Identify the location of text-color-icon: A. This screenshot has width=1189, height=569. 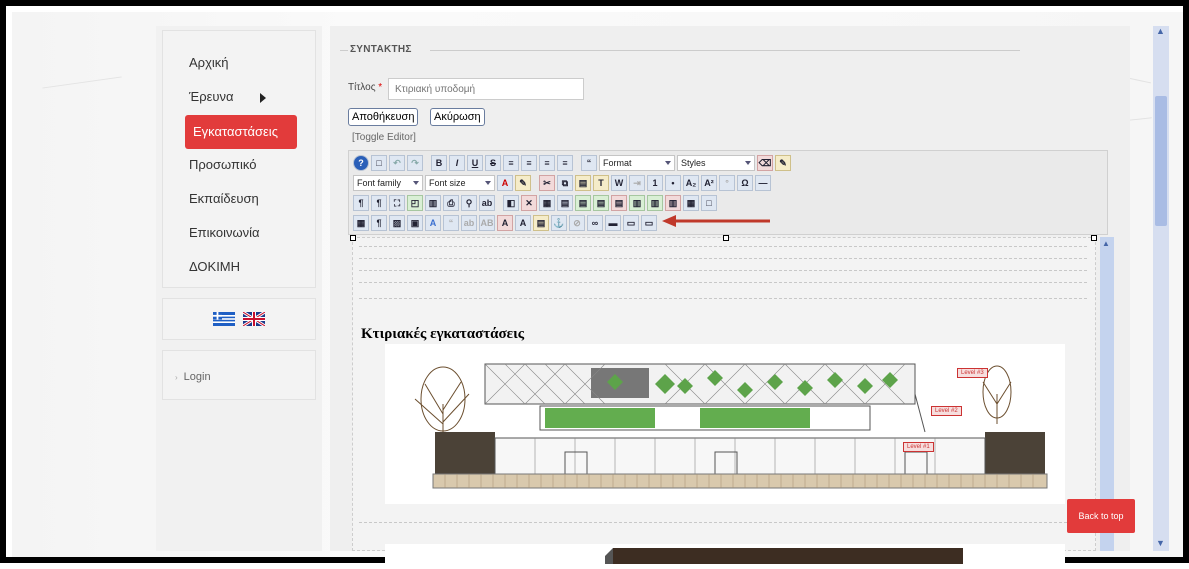
(505, 183).